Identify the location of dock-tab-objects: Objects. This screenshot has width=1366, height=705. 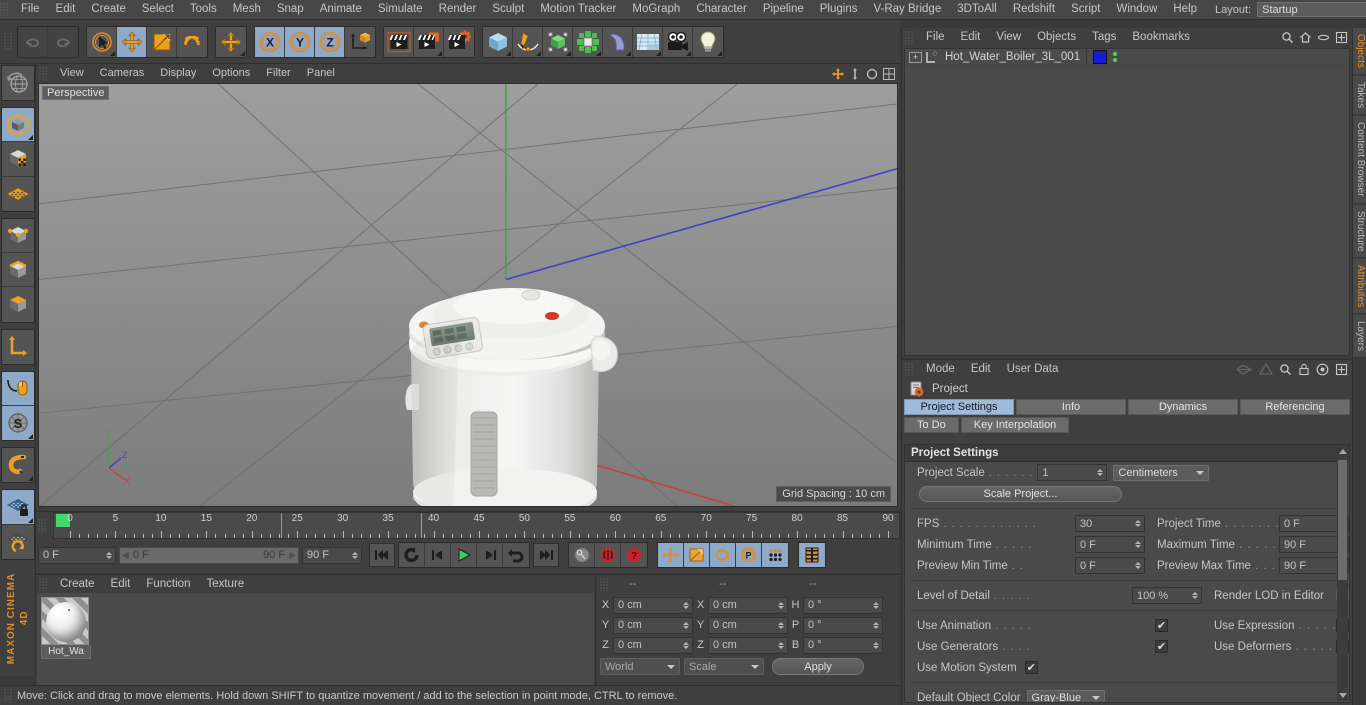
(1359, 51).